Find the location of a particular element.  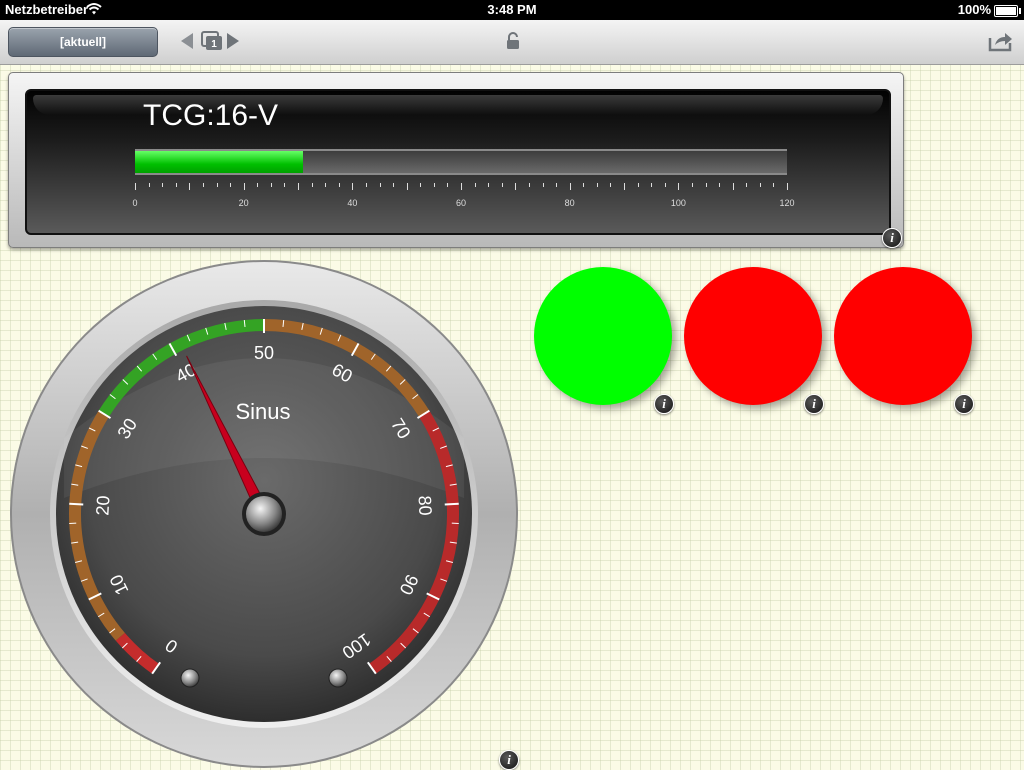

bar-scale-label: 20 is located at coordinates (244, 203).